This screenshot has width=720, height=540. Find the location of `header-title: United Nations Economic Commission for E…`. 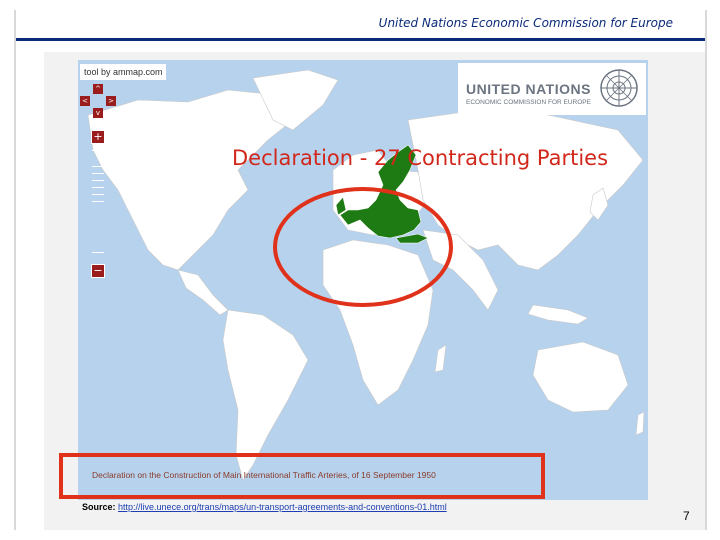

header-title: United Nations Economic Commission for E… is located at coordinates (525, 23).